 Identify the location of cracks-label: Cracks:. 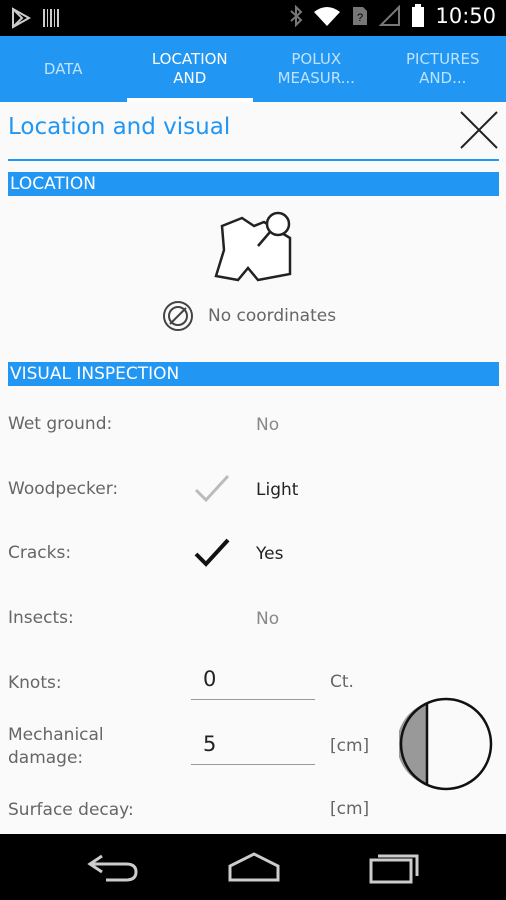
(40, 553).